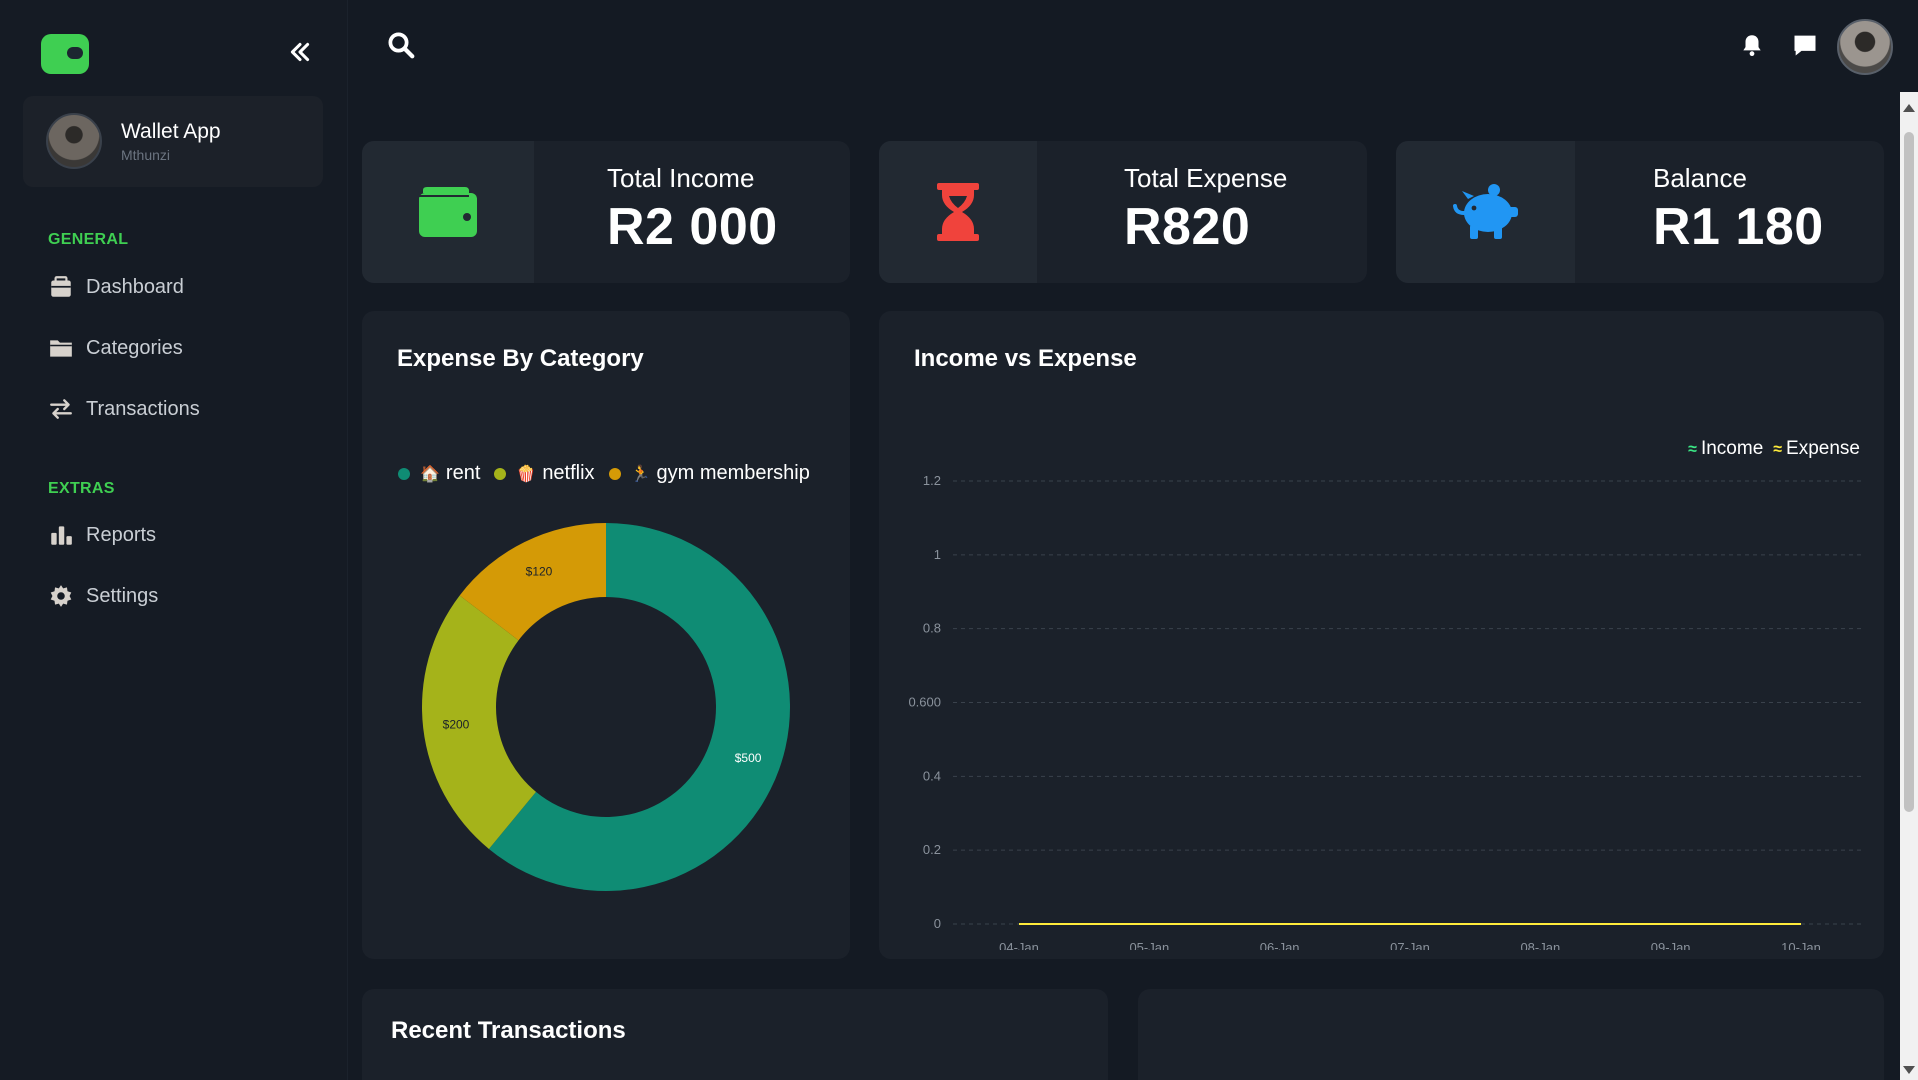 The image size is (1918, 1080). Describe the element at coordinates (1909, 1070) in the screenshot. I see `scroll-down-arrow` at that location.